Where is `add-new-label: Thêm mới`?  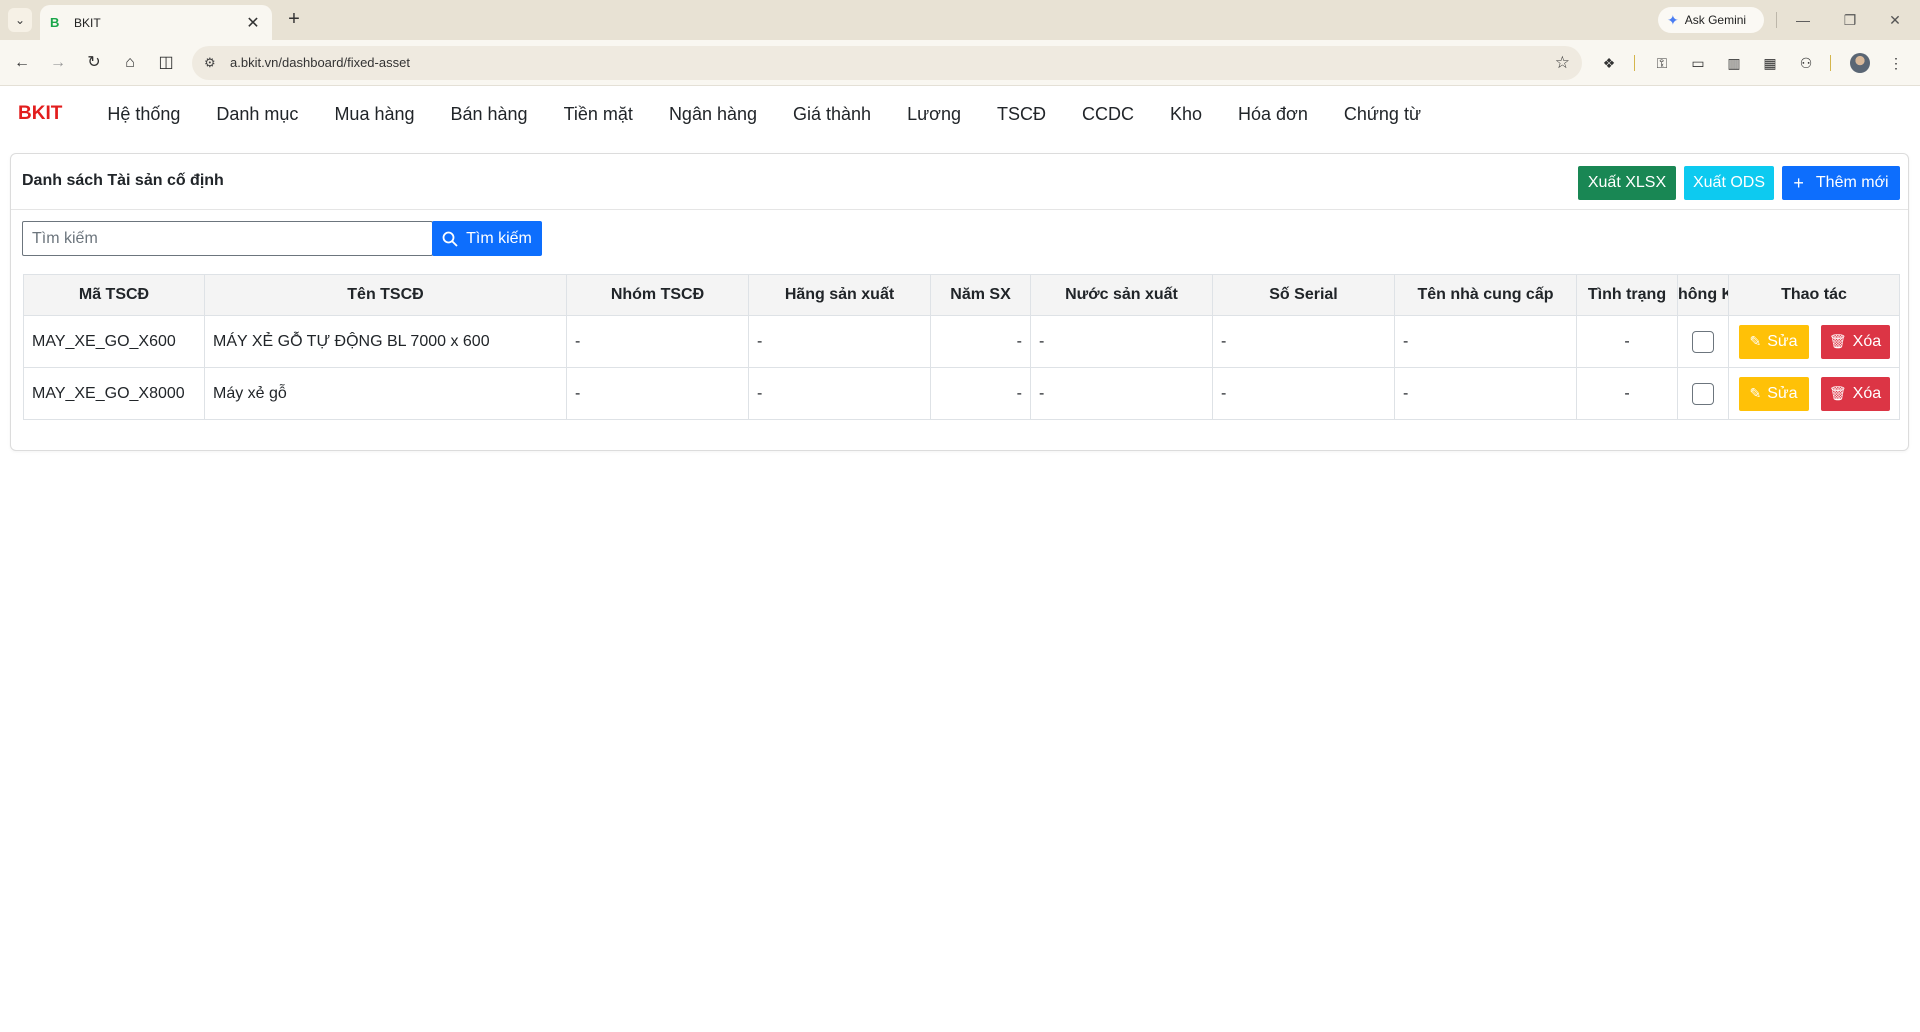
add-new-label: Thêm mới is located at coordinates (1852, 182).